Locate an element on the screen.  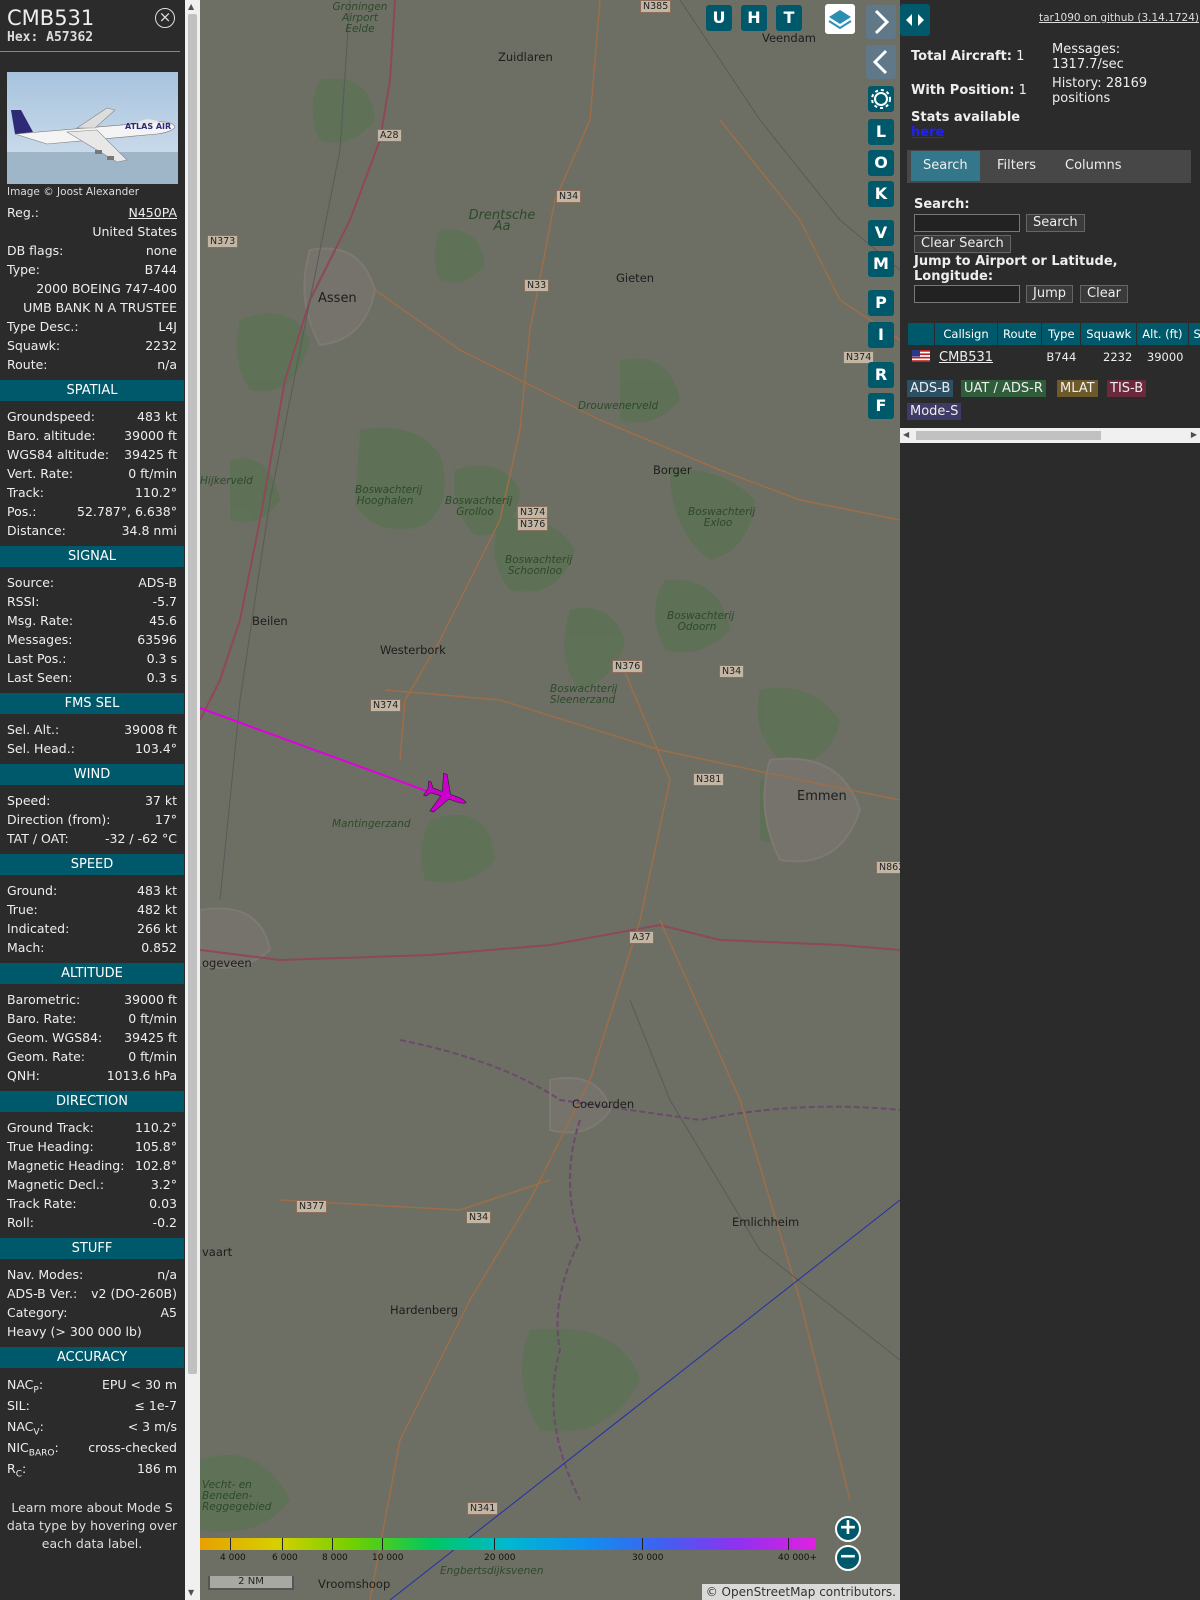
photo-credit: Image © Joost Alexander is located at coordinates (73, 192).